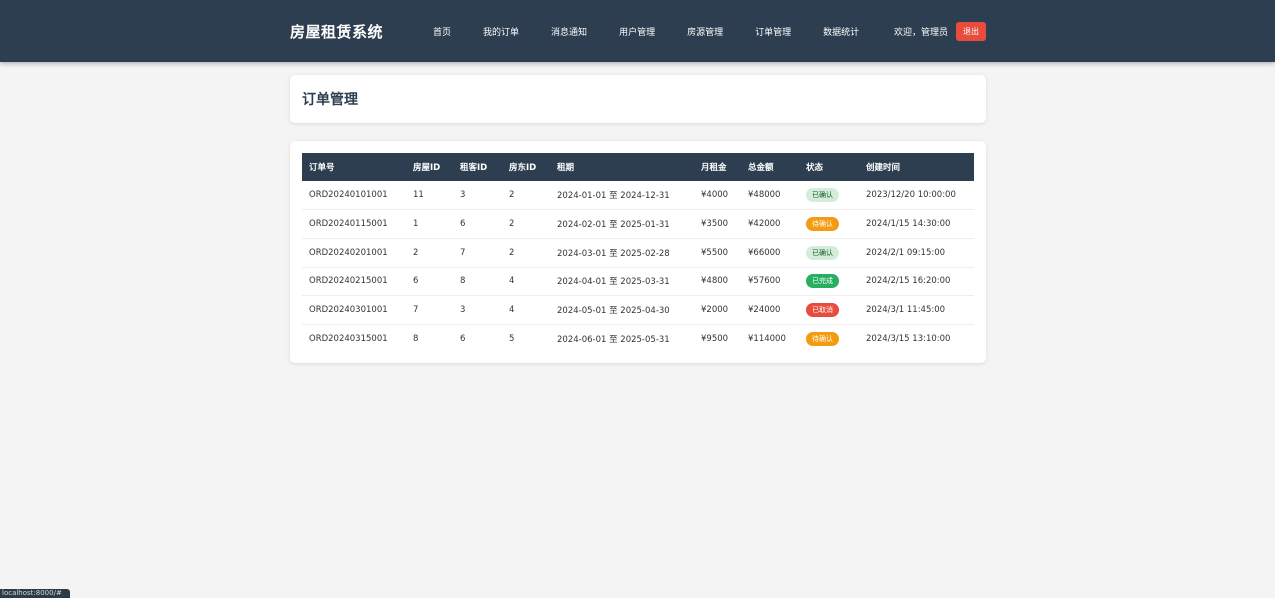  What do you see at coordinates (717, 253) in the screenshot?
I see `cell-monthly-rent: ¥5500` at bounding box center [717, 253].